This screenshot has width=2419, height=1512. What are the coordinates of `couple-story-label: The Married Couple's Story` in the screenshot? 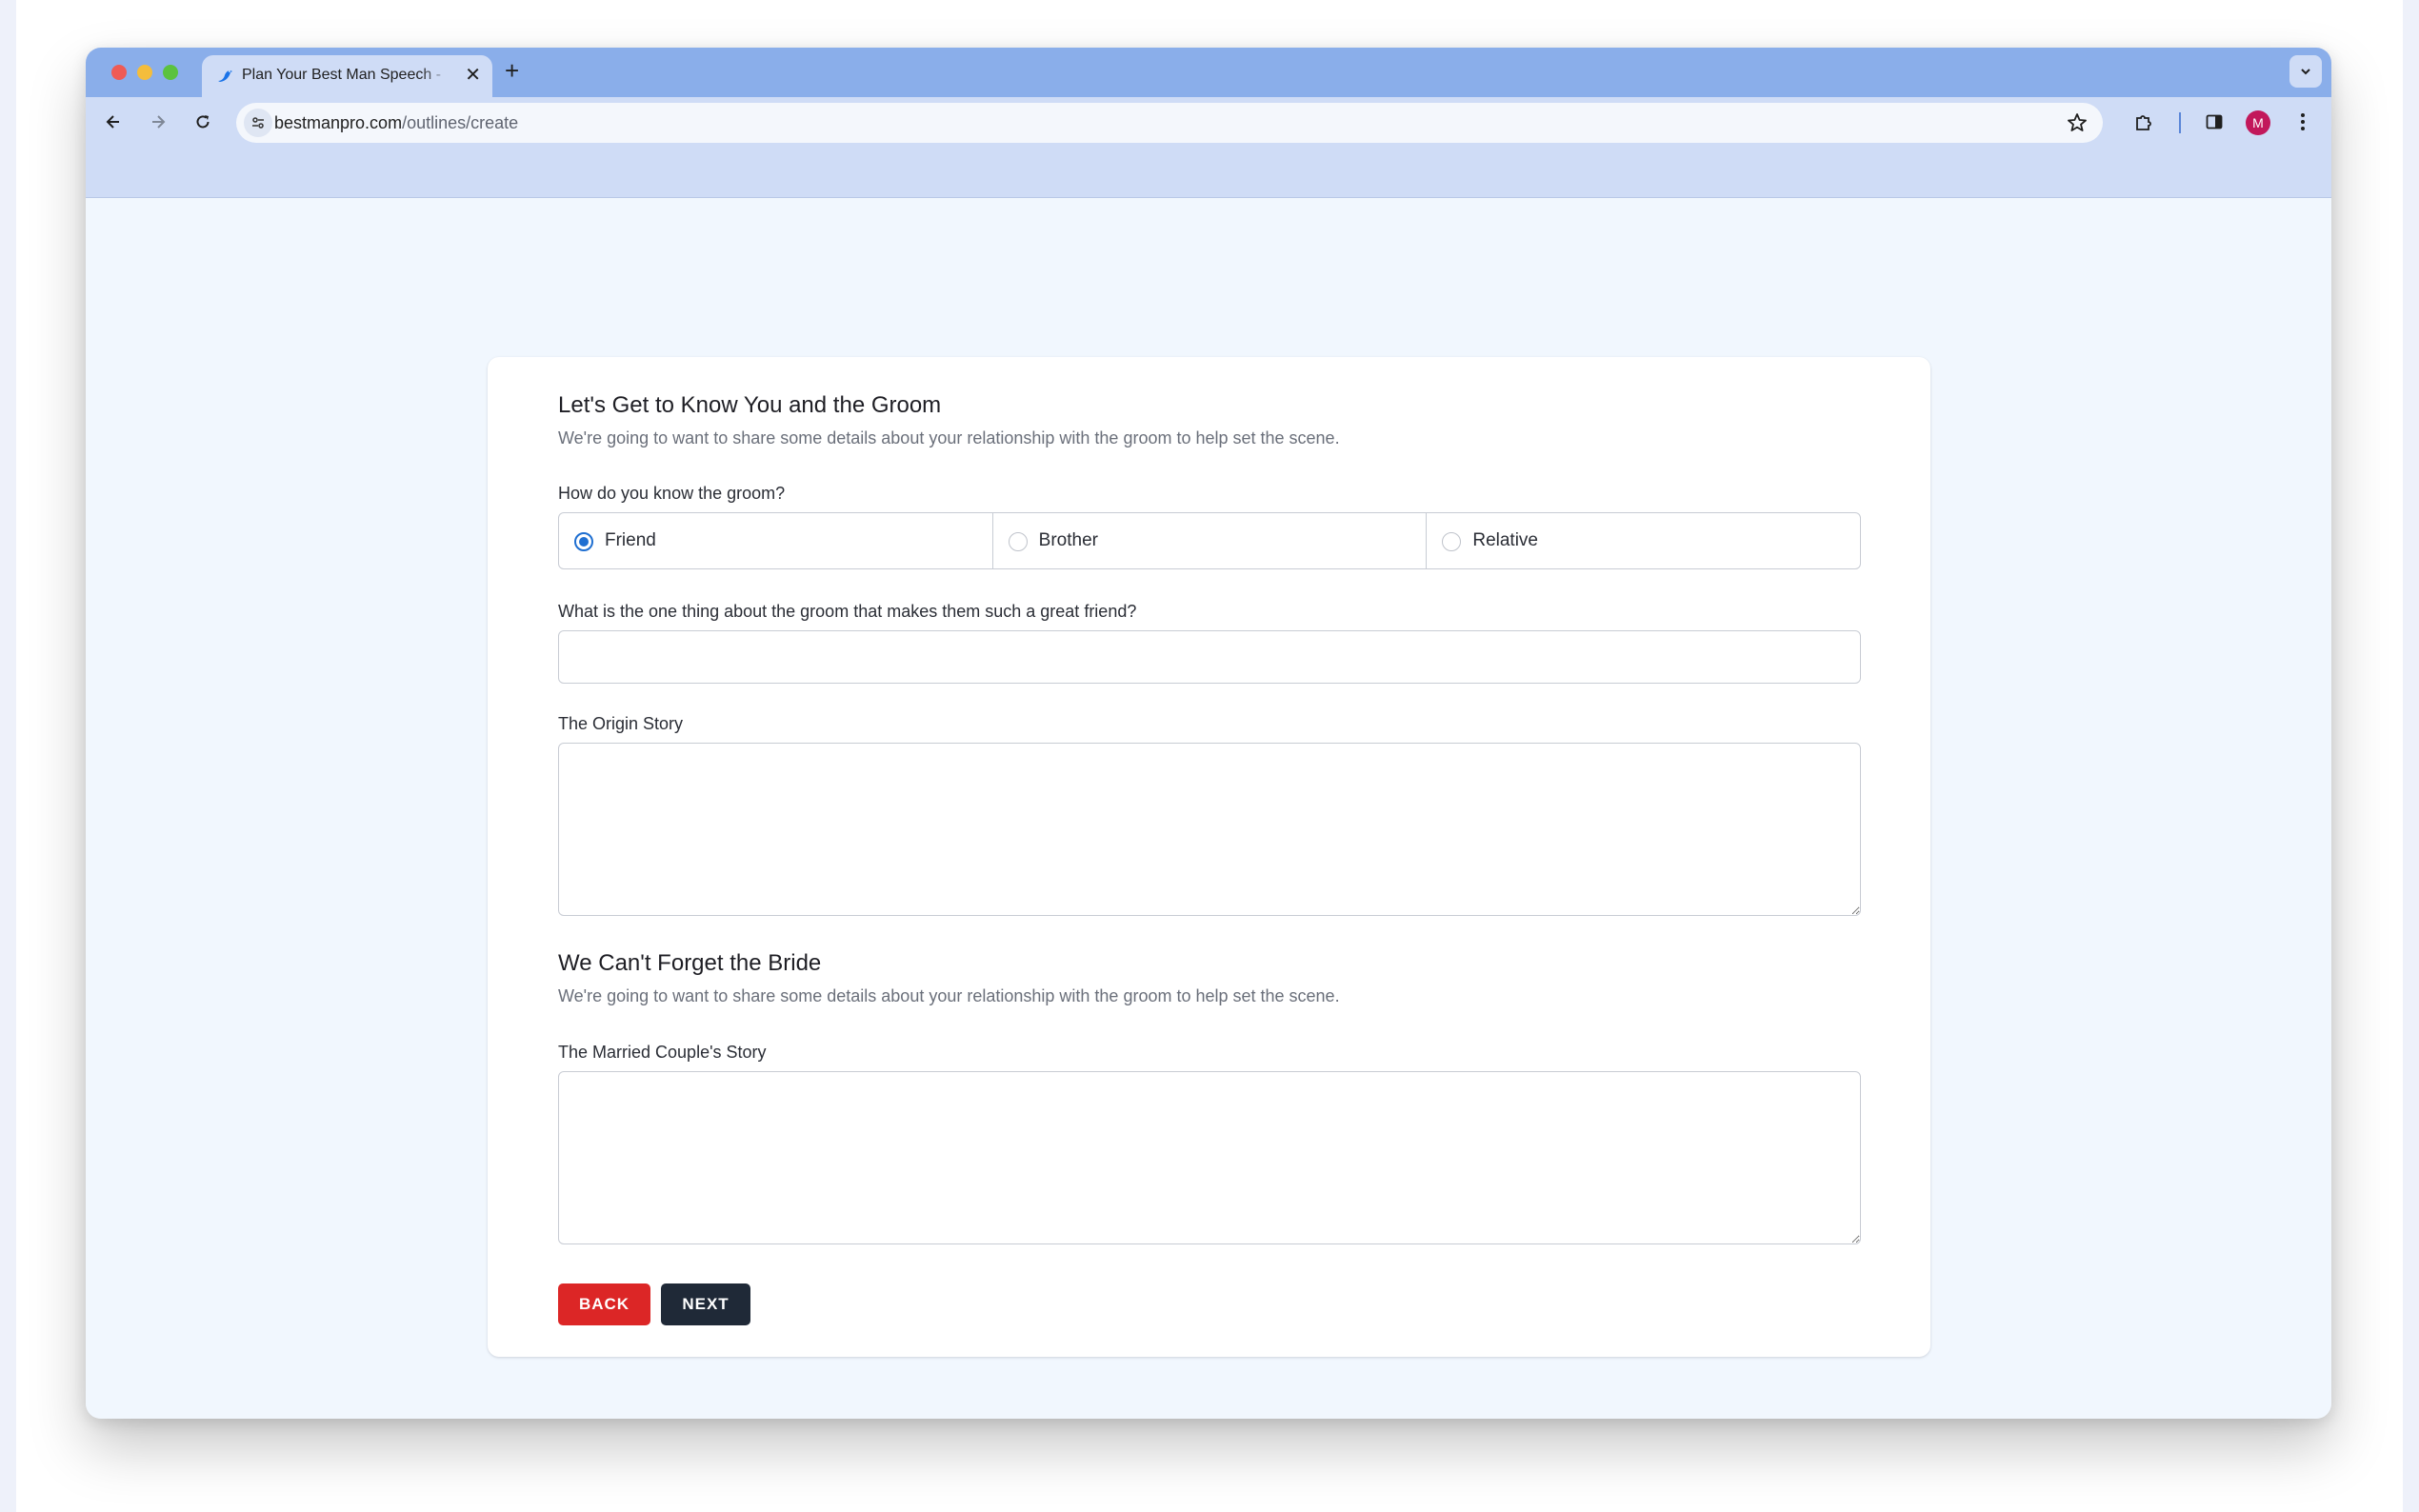 It's located at (662, 1052).